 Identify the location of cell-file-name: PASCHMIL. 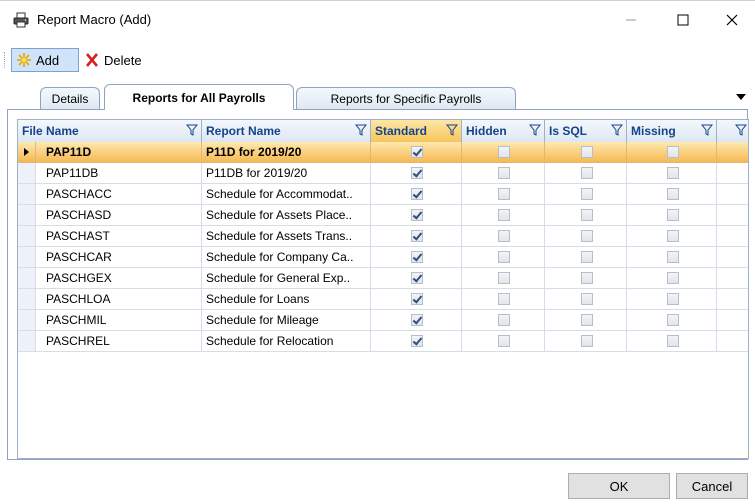
(119, 320).